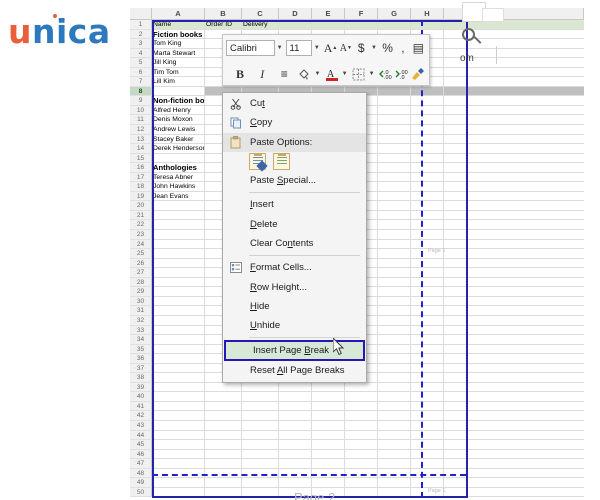 The height and width of the screenshot is (500, 600). I want to click on table-row: Name Order ID Delivery, so click(371, 25).